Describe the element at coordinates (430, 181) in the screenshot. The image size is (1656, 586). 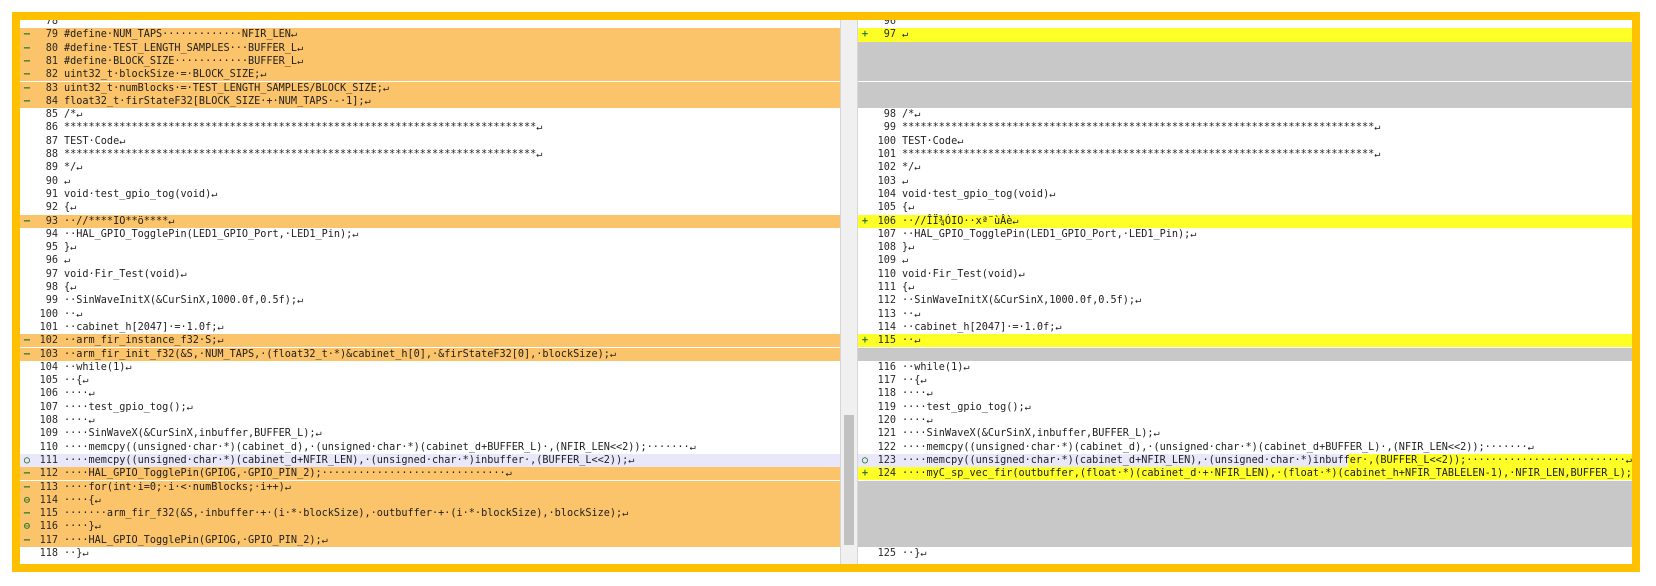
I see `code-line: 90 ↵` at that location.